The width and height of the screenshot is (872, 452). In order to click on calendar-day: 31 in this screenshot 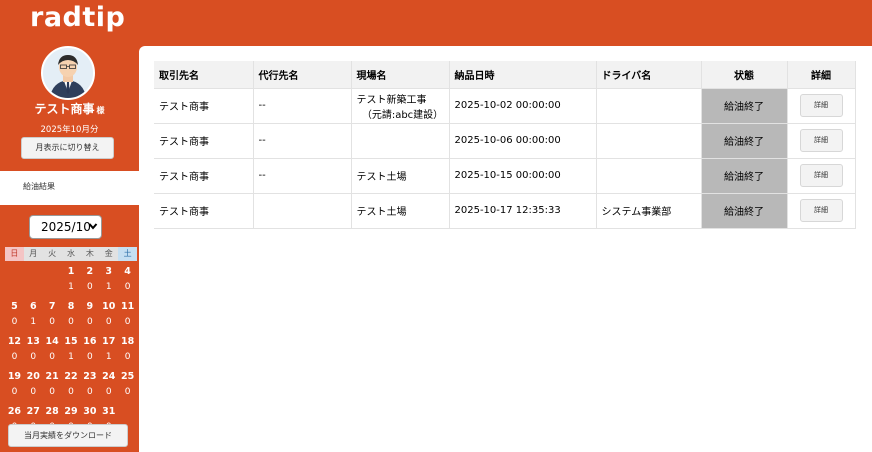, I will do `click(108, 283)`.